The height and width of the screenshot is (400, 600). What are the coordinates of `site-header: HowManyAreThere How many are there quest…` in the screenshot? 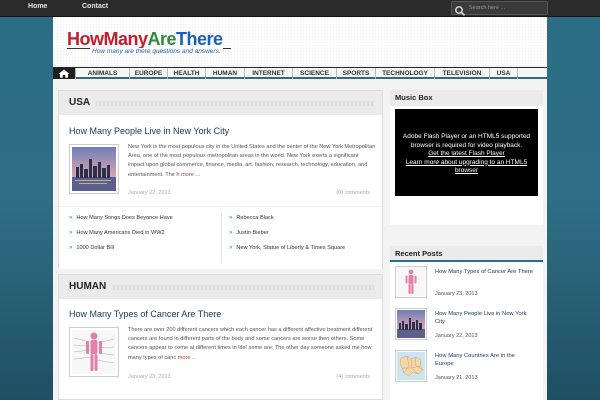 It's located at (300, 41).